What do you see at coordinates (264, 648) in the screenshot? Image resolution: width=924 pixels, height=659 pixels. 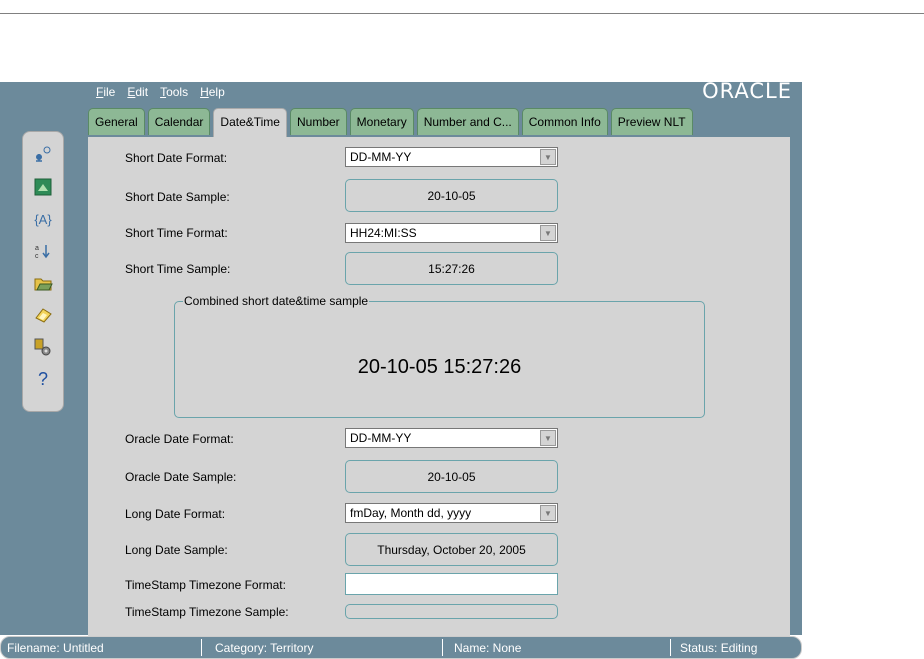 I see `status-category: Category: Territory` at bounding box center [264, 648].